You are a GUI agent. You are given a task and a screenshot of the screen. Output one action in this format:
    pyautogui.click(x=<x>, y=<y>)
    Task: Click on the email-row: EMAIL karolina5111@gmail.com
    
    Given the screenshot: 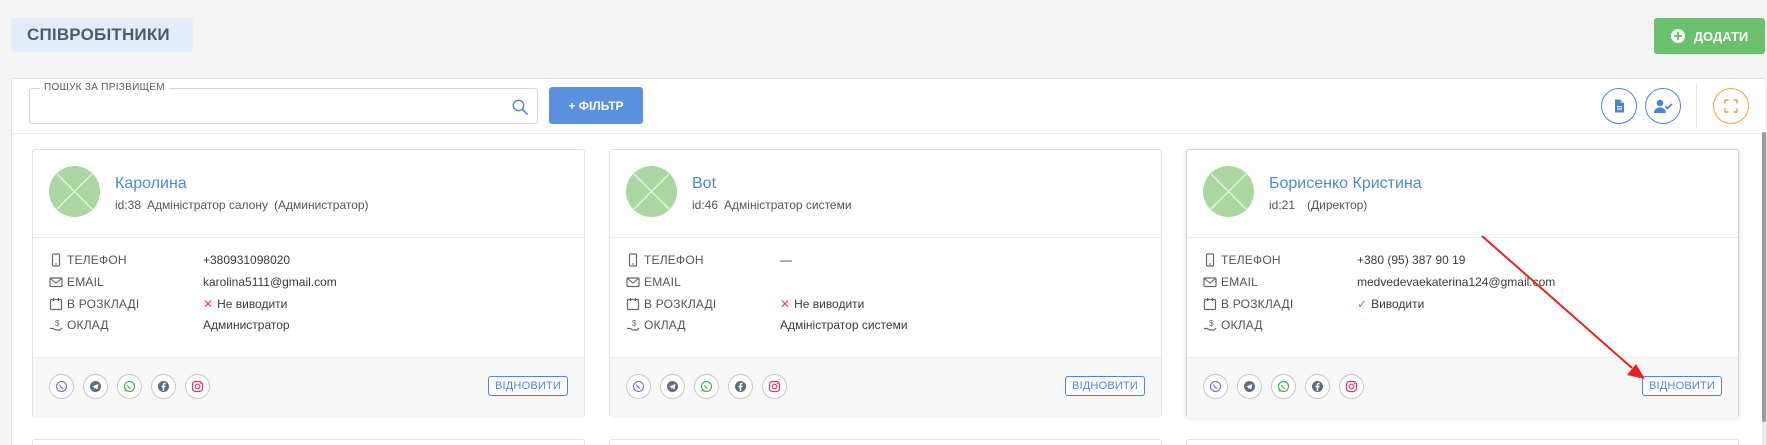 What is the action you would take?
    pyautogui.click(x=309, y=282)
    